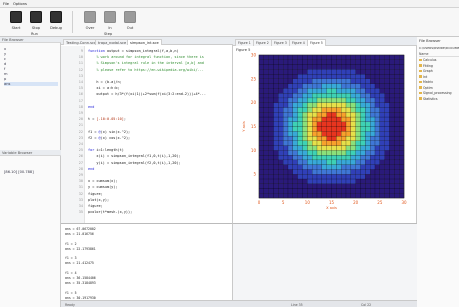 The width and height of the screenshot is (459, 307). What do you see at coordinates (16, 17) in the screenshot?
I see `start-button` at bounding box center [16, 17].